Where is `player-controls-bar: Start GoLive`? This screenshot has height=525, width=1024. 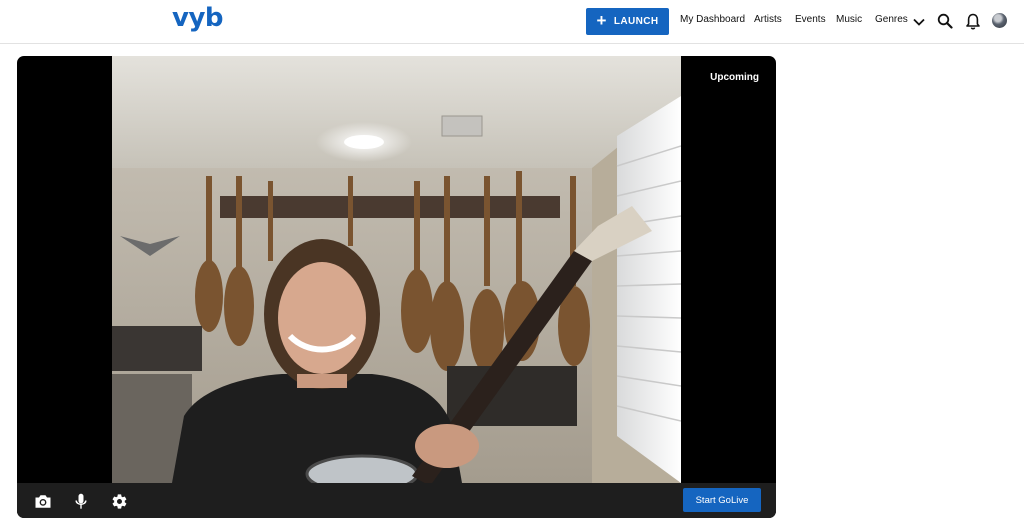 player-controls-bar: Start GoLive is located at coordinates (396, 500).